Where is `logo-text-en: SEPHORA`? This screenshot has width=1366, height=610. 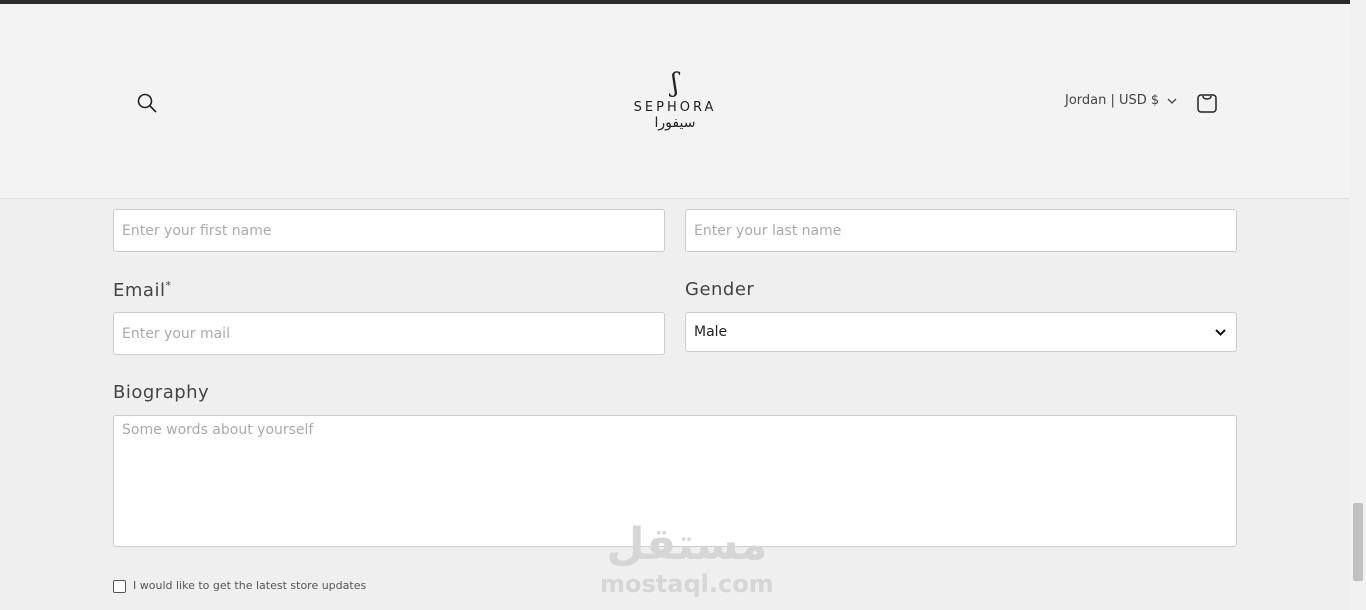
logo-text-en: SEPHORA is located at coordinates (675, 107).